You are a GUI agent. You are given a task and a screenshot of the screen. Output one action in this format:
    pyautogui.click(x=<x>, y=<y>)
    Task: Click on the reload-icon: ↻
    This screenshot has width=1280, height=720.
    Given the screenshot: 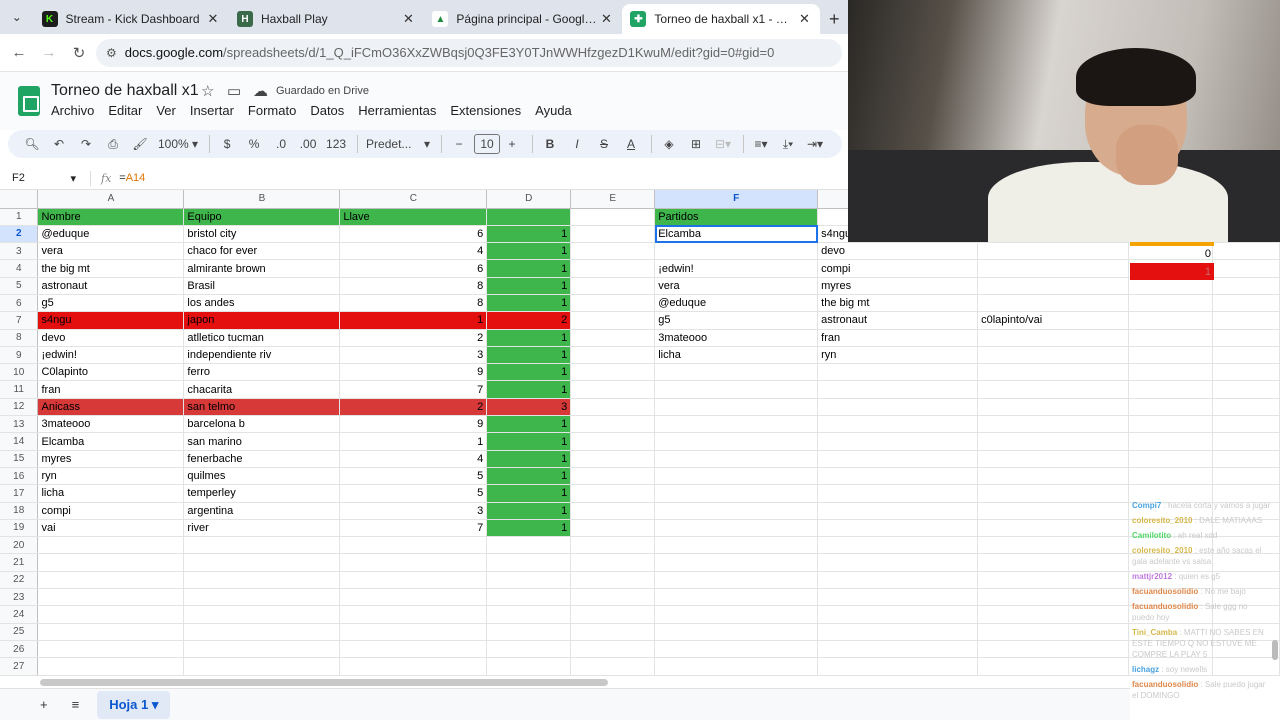 What is the action you would take?
    pyautogui.click(x=79, y=53)
    